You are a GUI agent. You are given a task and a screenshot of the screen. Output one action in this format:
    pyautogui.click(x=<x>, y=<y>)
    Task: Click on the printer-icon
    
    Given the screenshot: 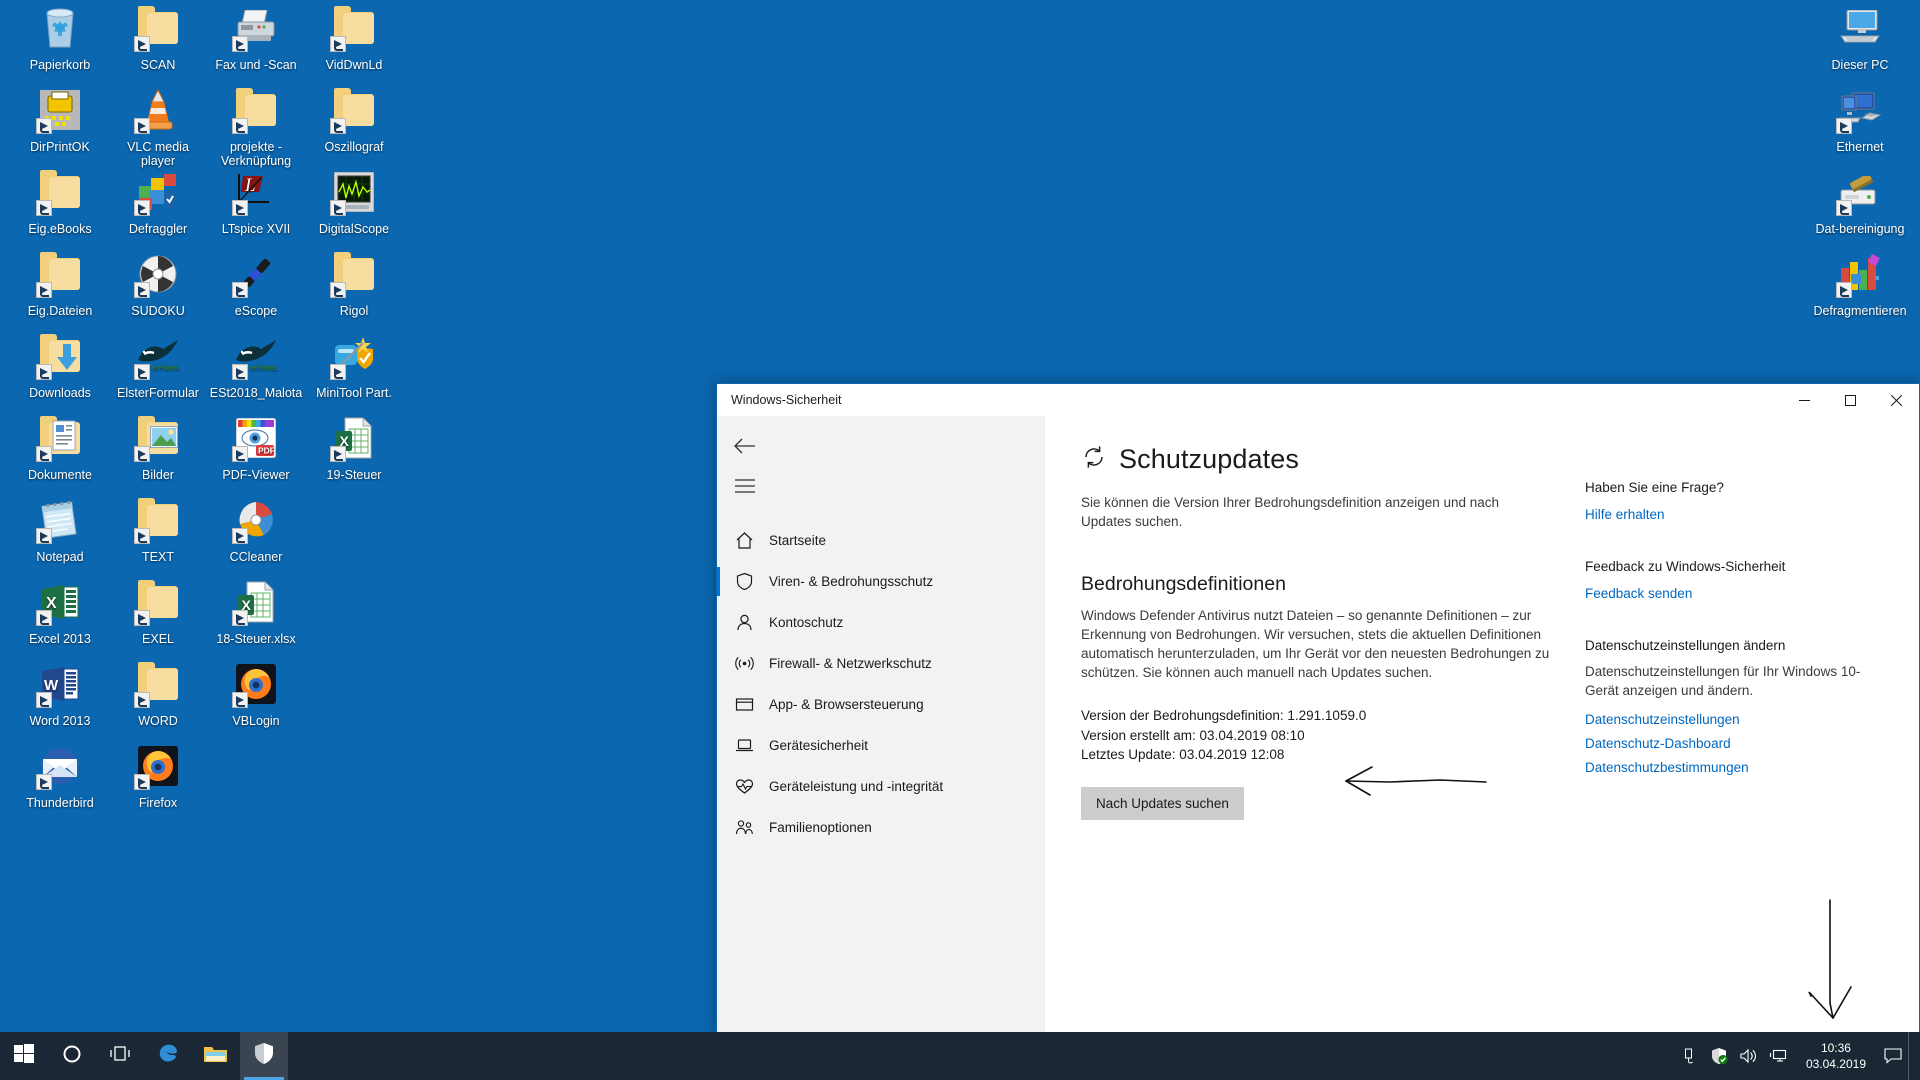 What is the action you would take?
    pyautogui.click(x=60, y=110)
    